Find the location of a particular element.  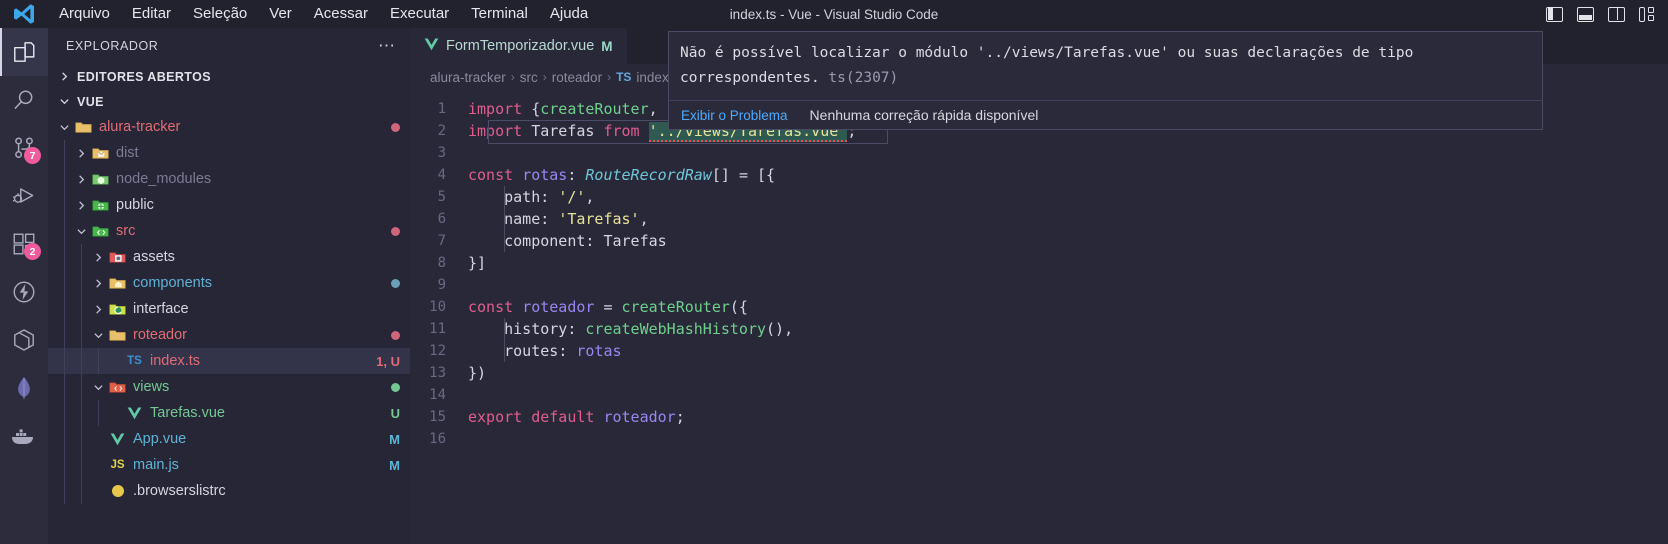

code-line: 5 path: '/', is located at coordinates (1039, 197).